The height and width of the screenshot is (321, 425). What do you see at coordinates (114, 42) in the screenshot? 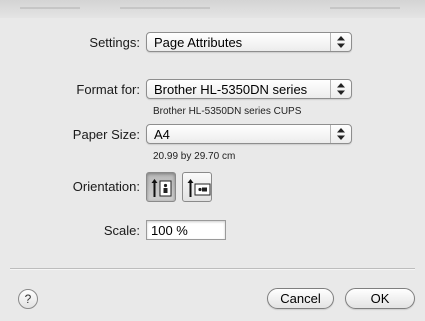
I see `settings-label: Settings:` at bounding box center [114, 42].